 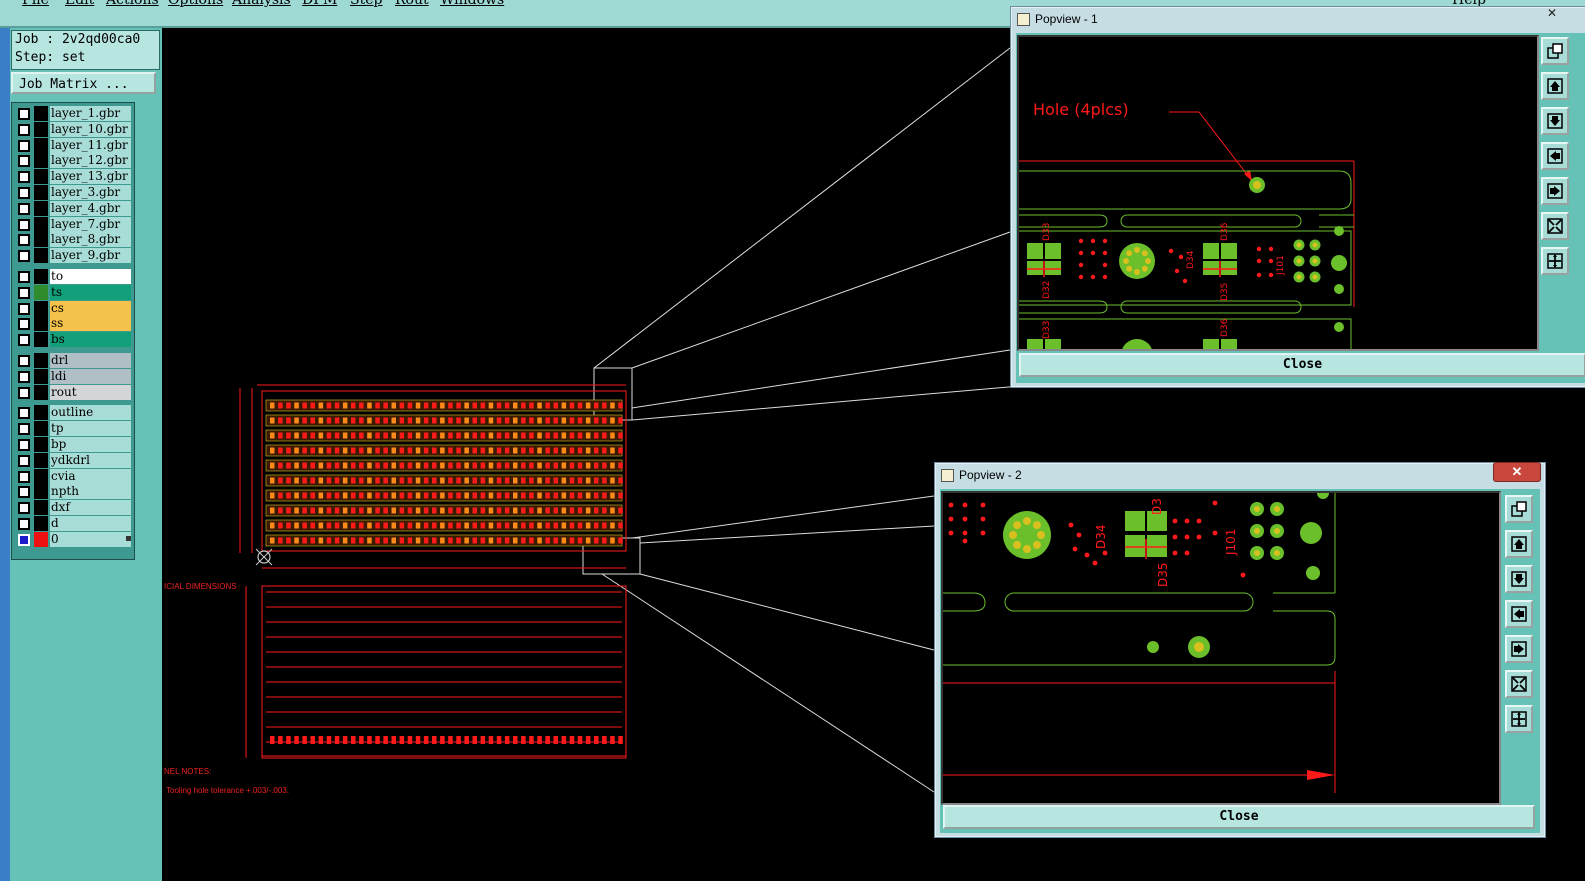 I want to click on layer-row: layer_12.gbr, so click(x=74, y=161).